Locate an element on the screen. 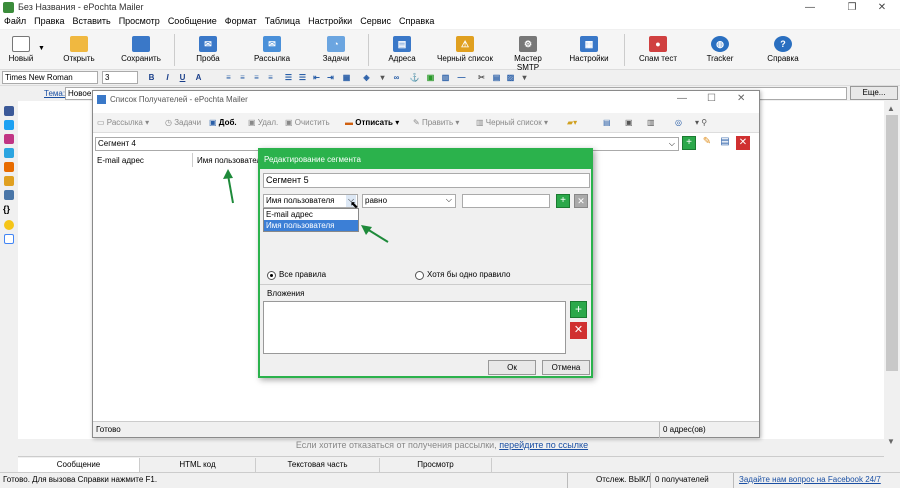 Image resolution: width=900 pixels, height=488 pixels. subject-label: Тема: is located at coordinates (54, 93).